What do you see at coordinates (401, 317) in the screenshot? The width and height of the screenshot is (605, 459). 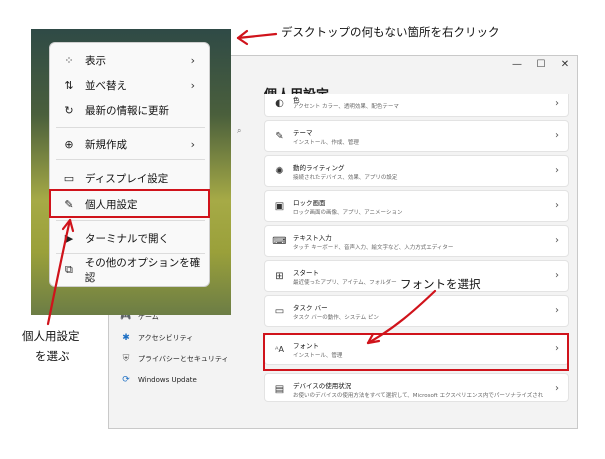 I see `arrow-to-fonts` at bounding box center [401, 317].